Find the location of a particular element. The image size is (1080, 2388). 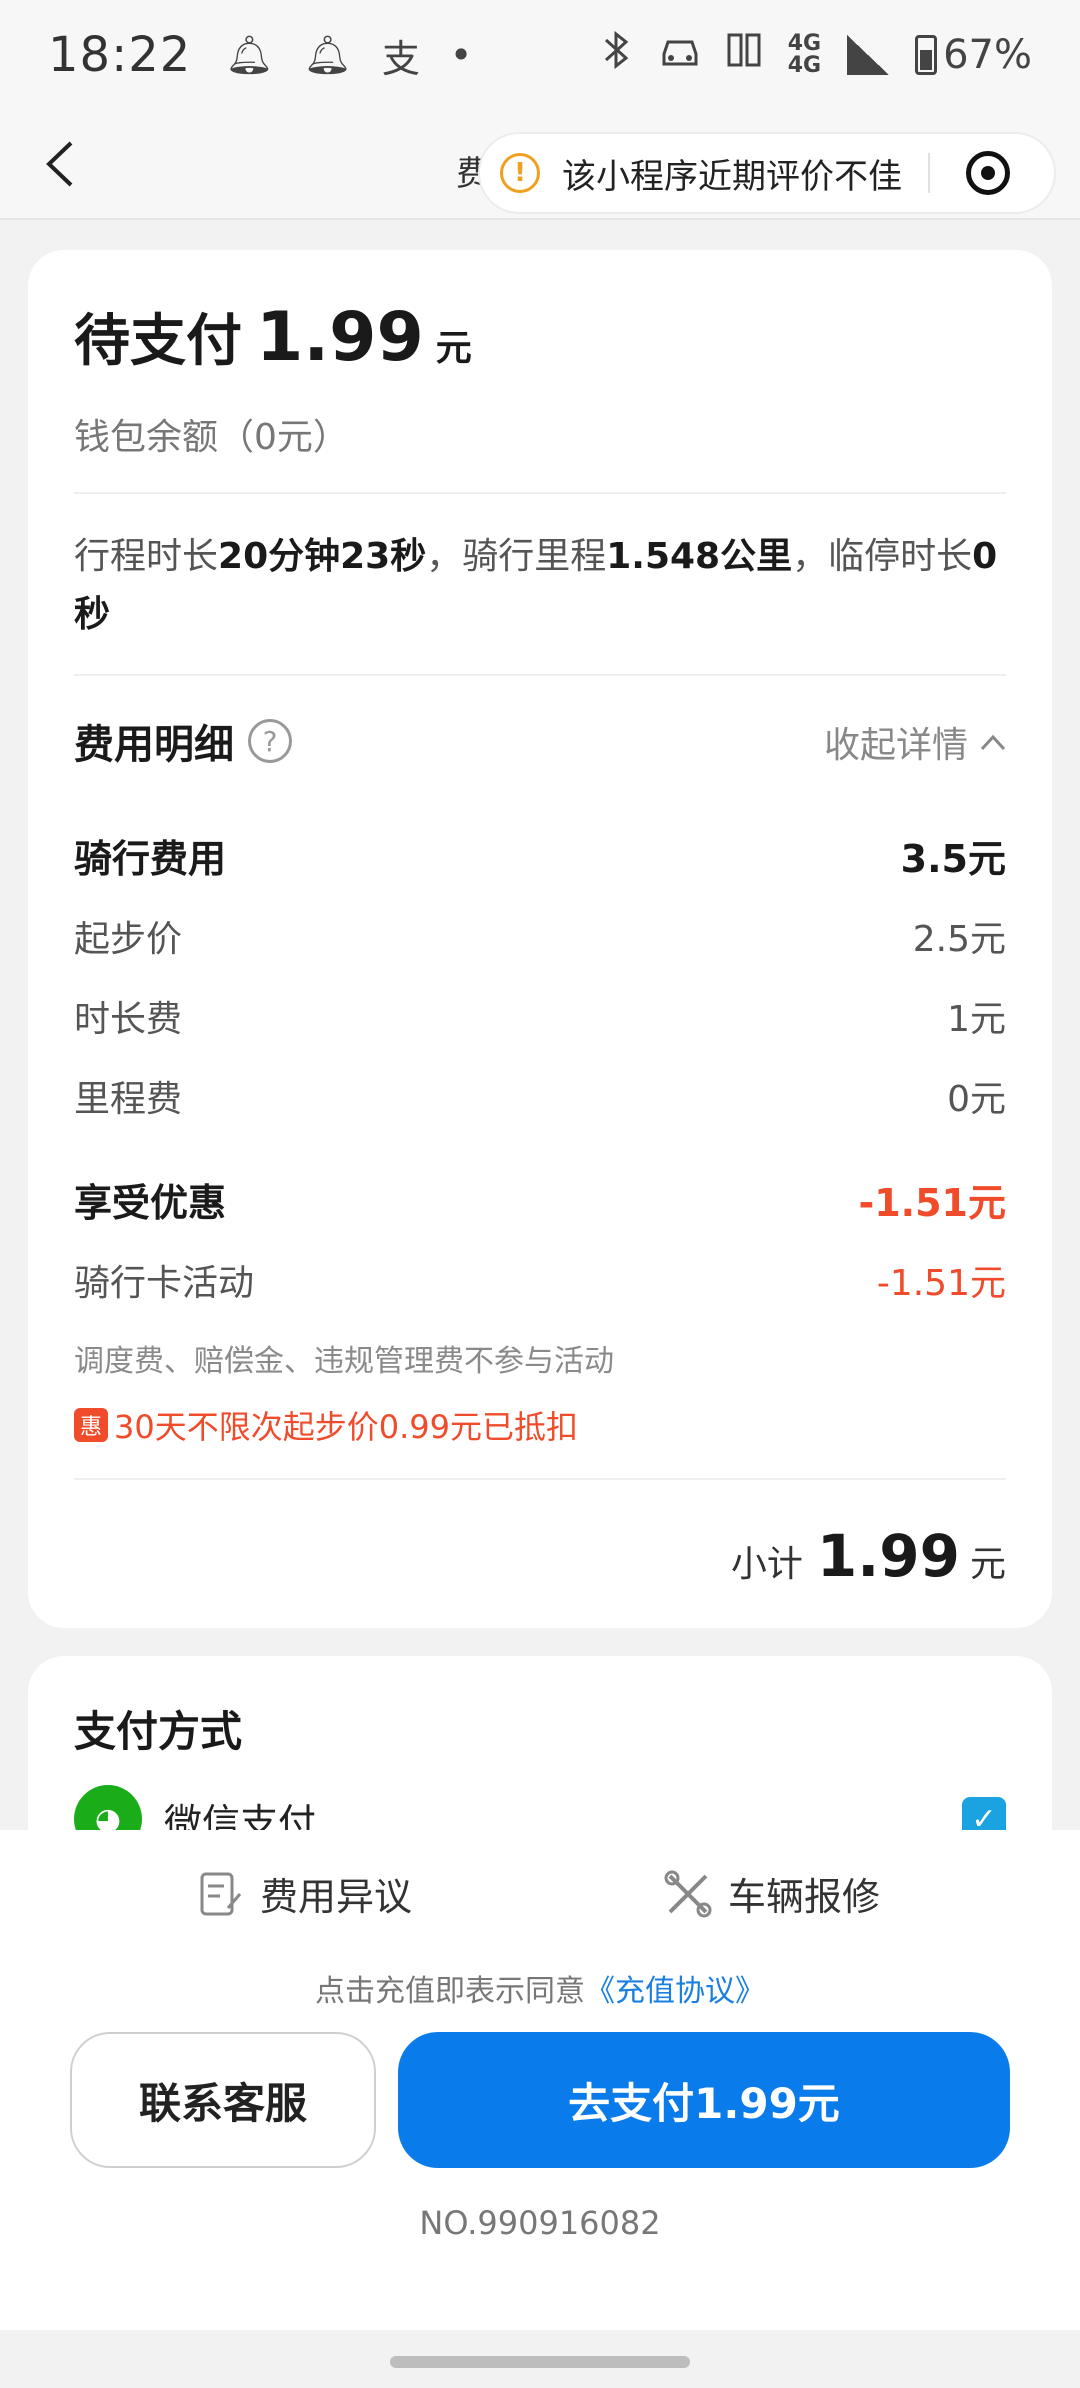

chevron-up-icon is located at coordinates (993, 742).